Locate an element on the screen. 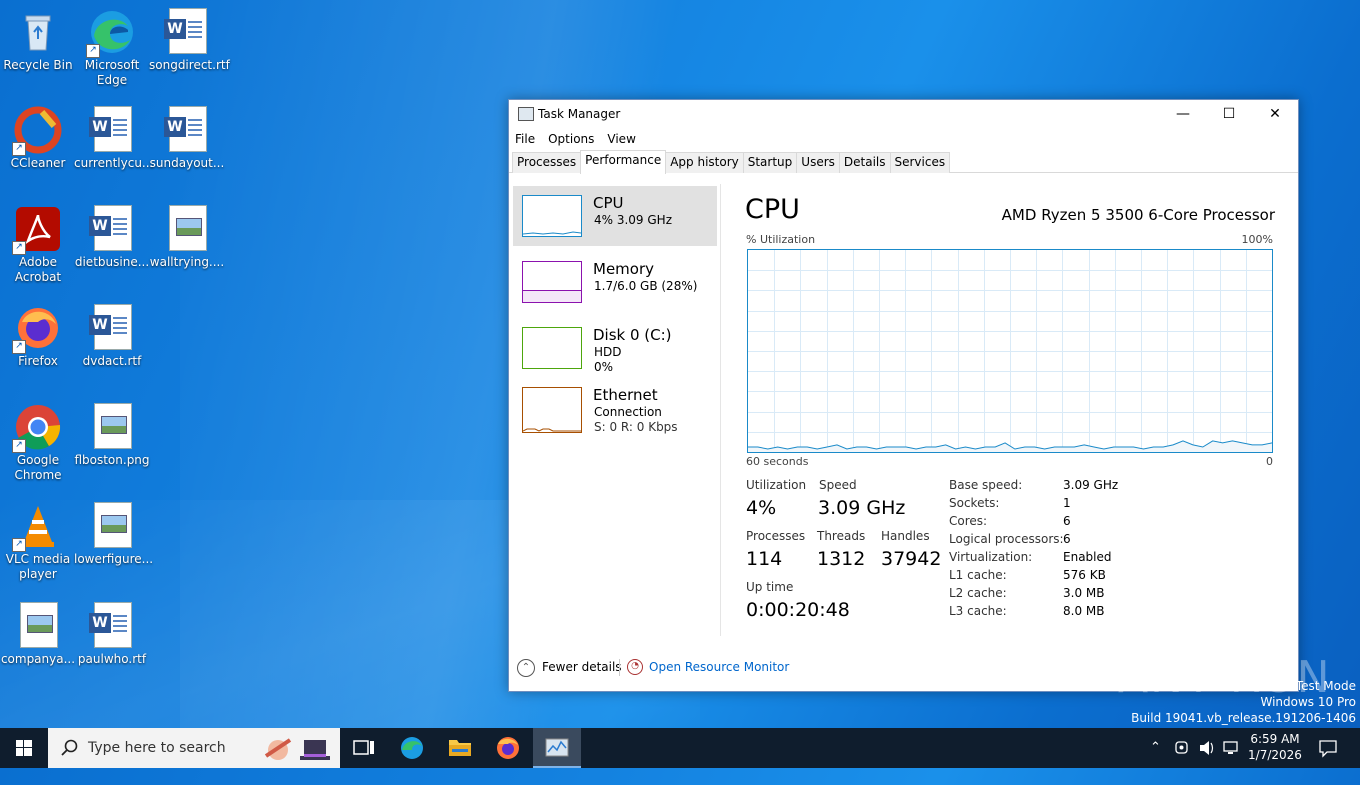 This screenshot has height=785, width=1360. sidebar-item-detail: Connection is located at coordinates (628, 412).